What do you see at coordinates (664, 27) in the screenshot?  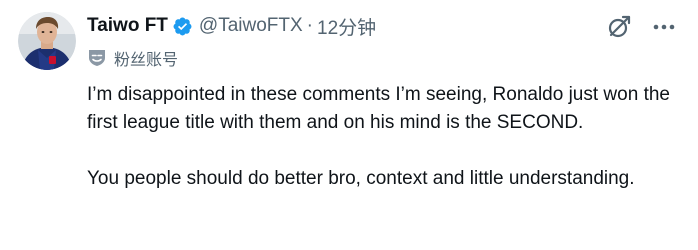 I see `more-icon` at bounding box center [664, 27].